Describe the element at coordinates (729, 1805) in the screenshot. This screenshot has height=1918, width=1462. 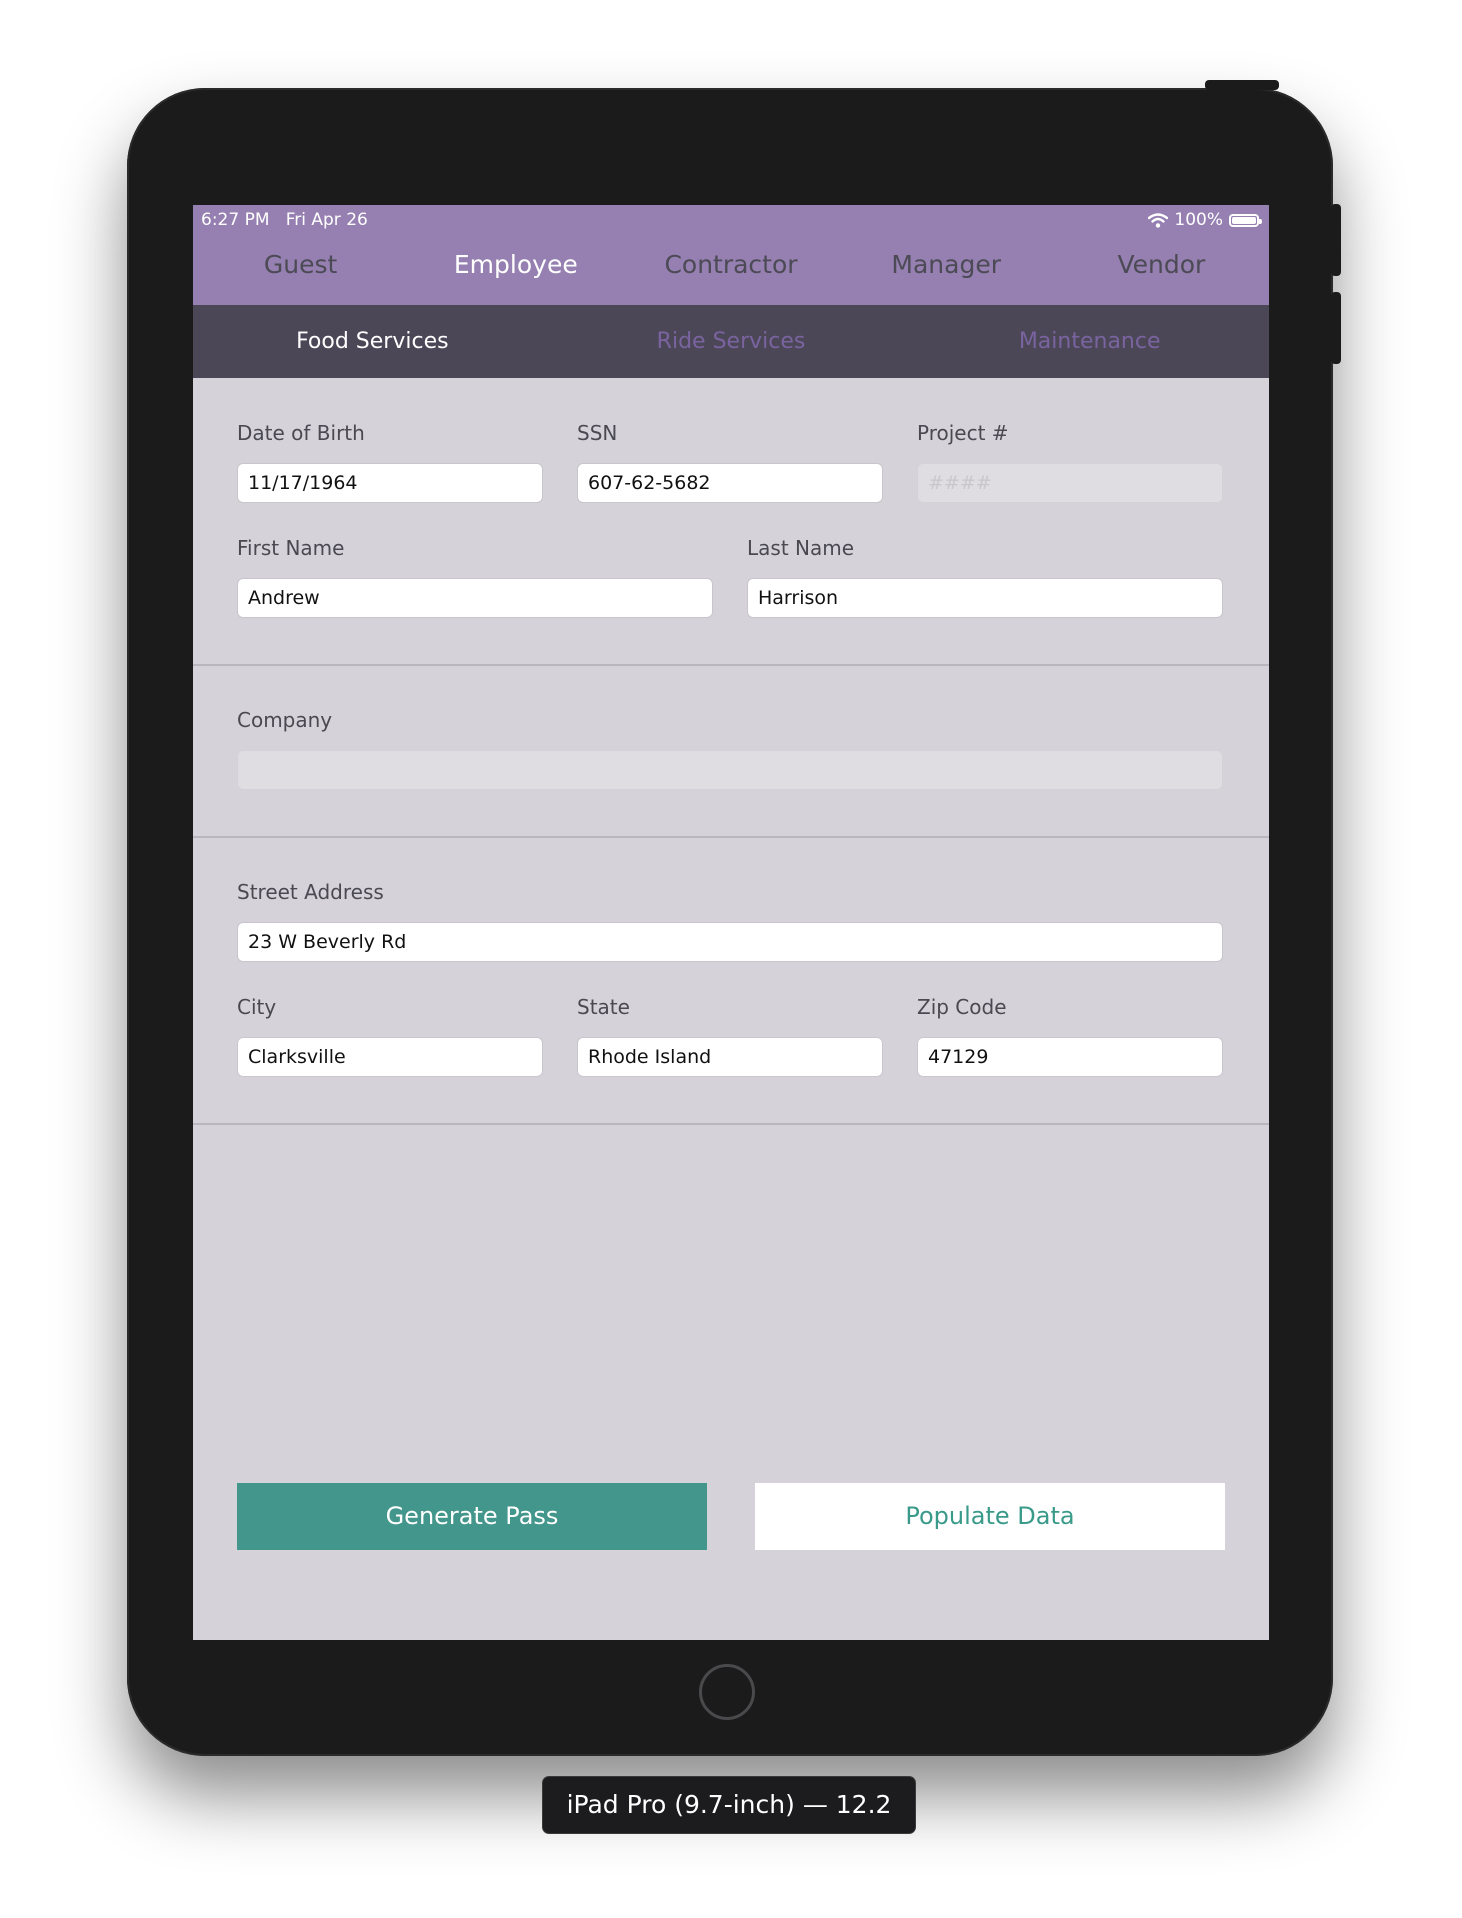
I see `device-caption: iPad Pro (9.7-inch) — 12.2` at that location.